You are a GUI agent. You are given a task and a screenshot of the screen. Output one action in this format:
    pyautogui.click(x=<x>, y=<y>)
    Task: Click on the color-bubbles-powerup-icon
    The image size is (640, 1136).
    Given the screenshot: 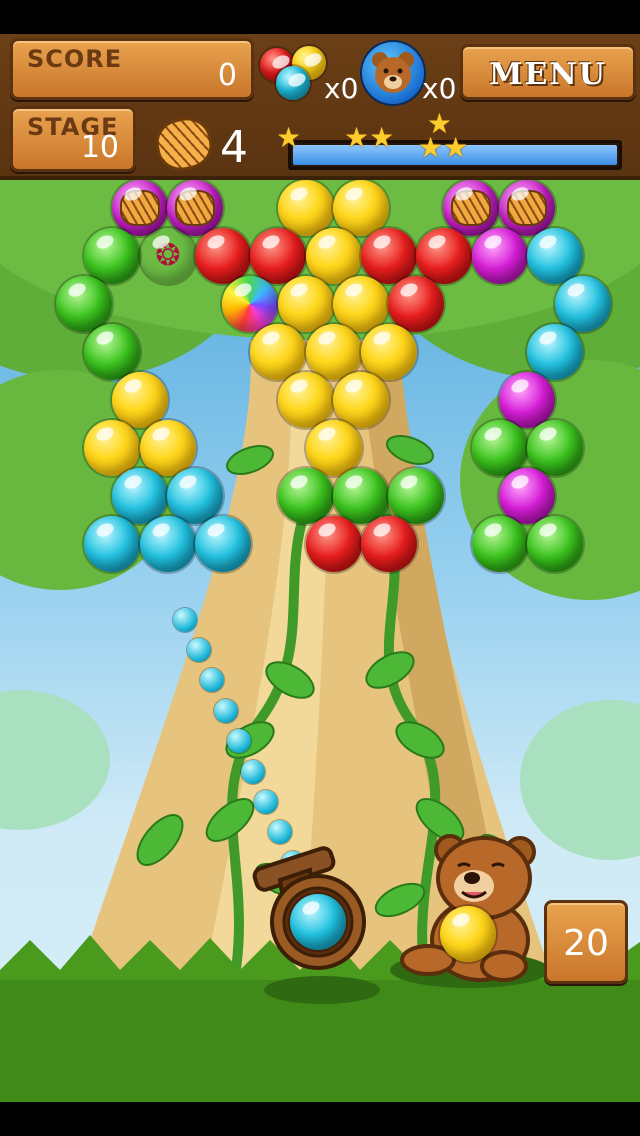 What is the action you would take?
    pyautogui.click(x=294, y=74)
    